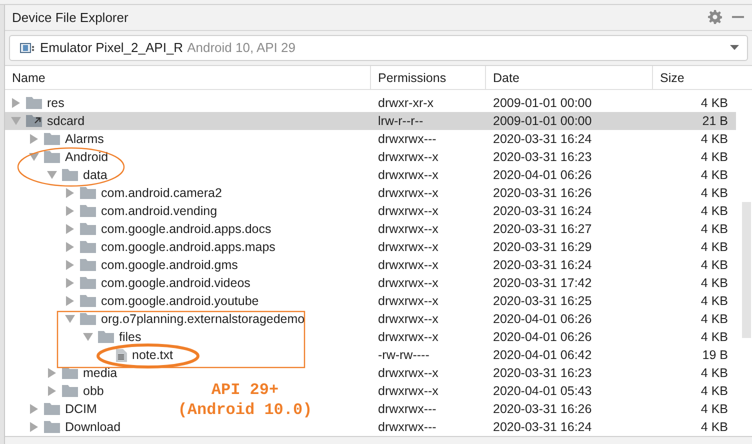 Image resolution: width=752 pixels, height=444 pixels. I want to click on scrollbar-thumb, so click(746, 270).